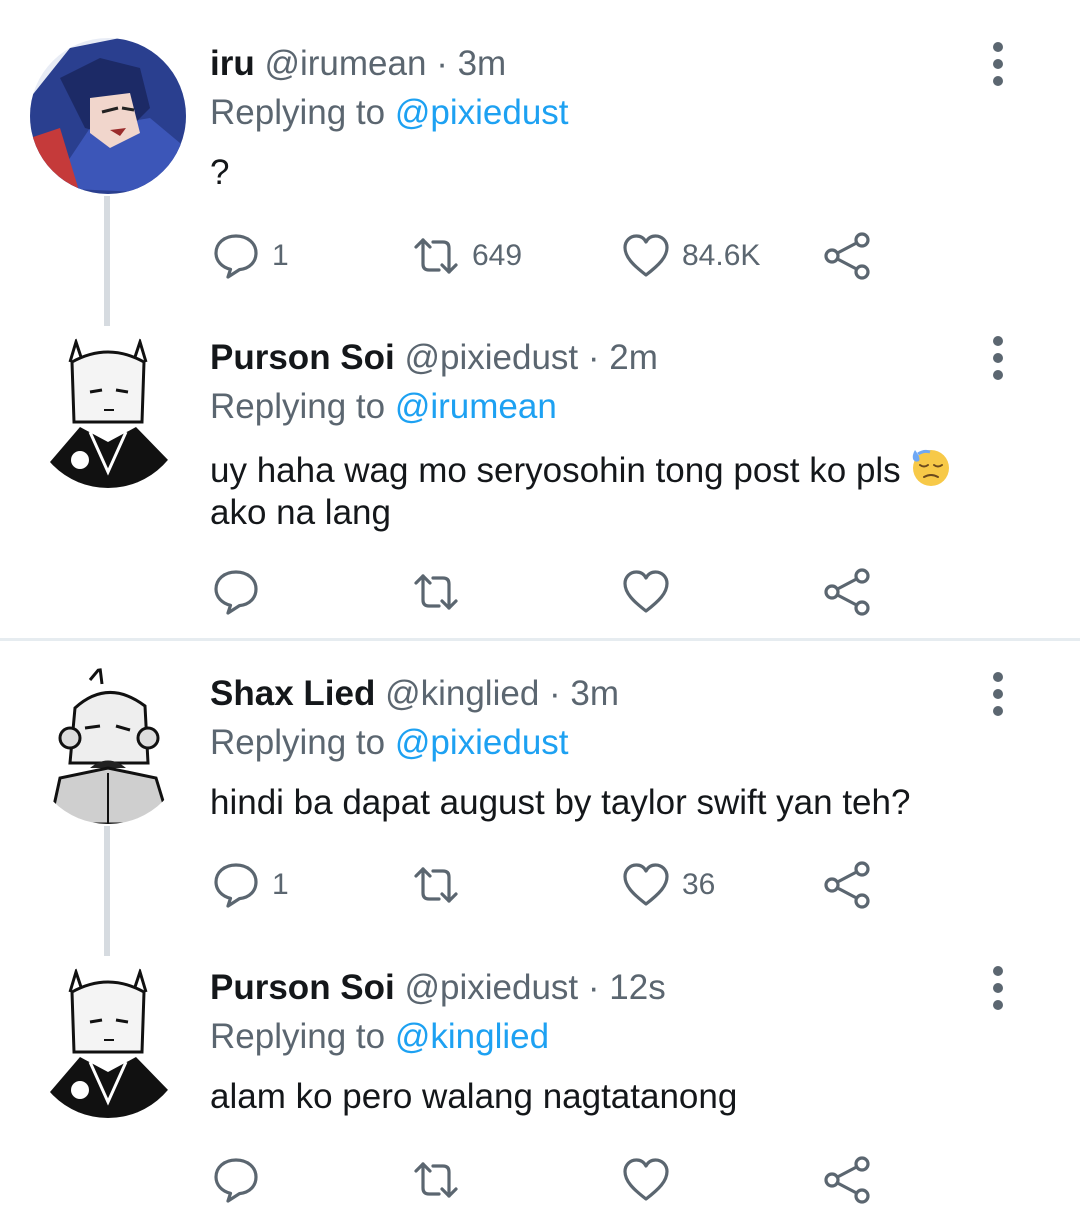 Image resolution: width=1080 pixels, height=1227 pixels. What do you see at coordinates (497, 255) in the screenshot?
I see `retweet-count: 649` at bounding box center [497, 255].